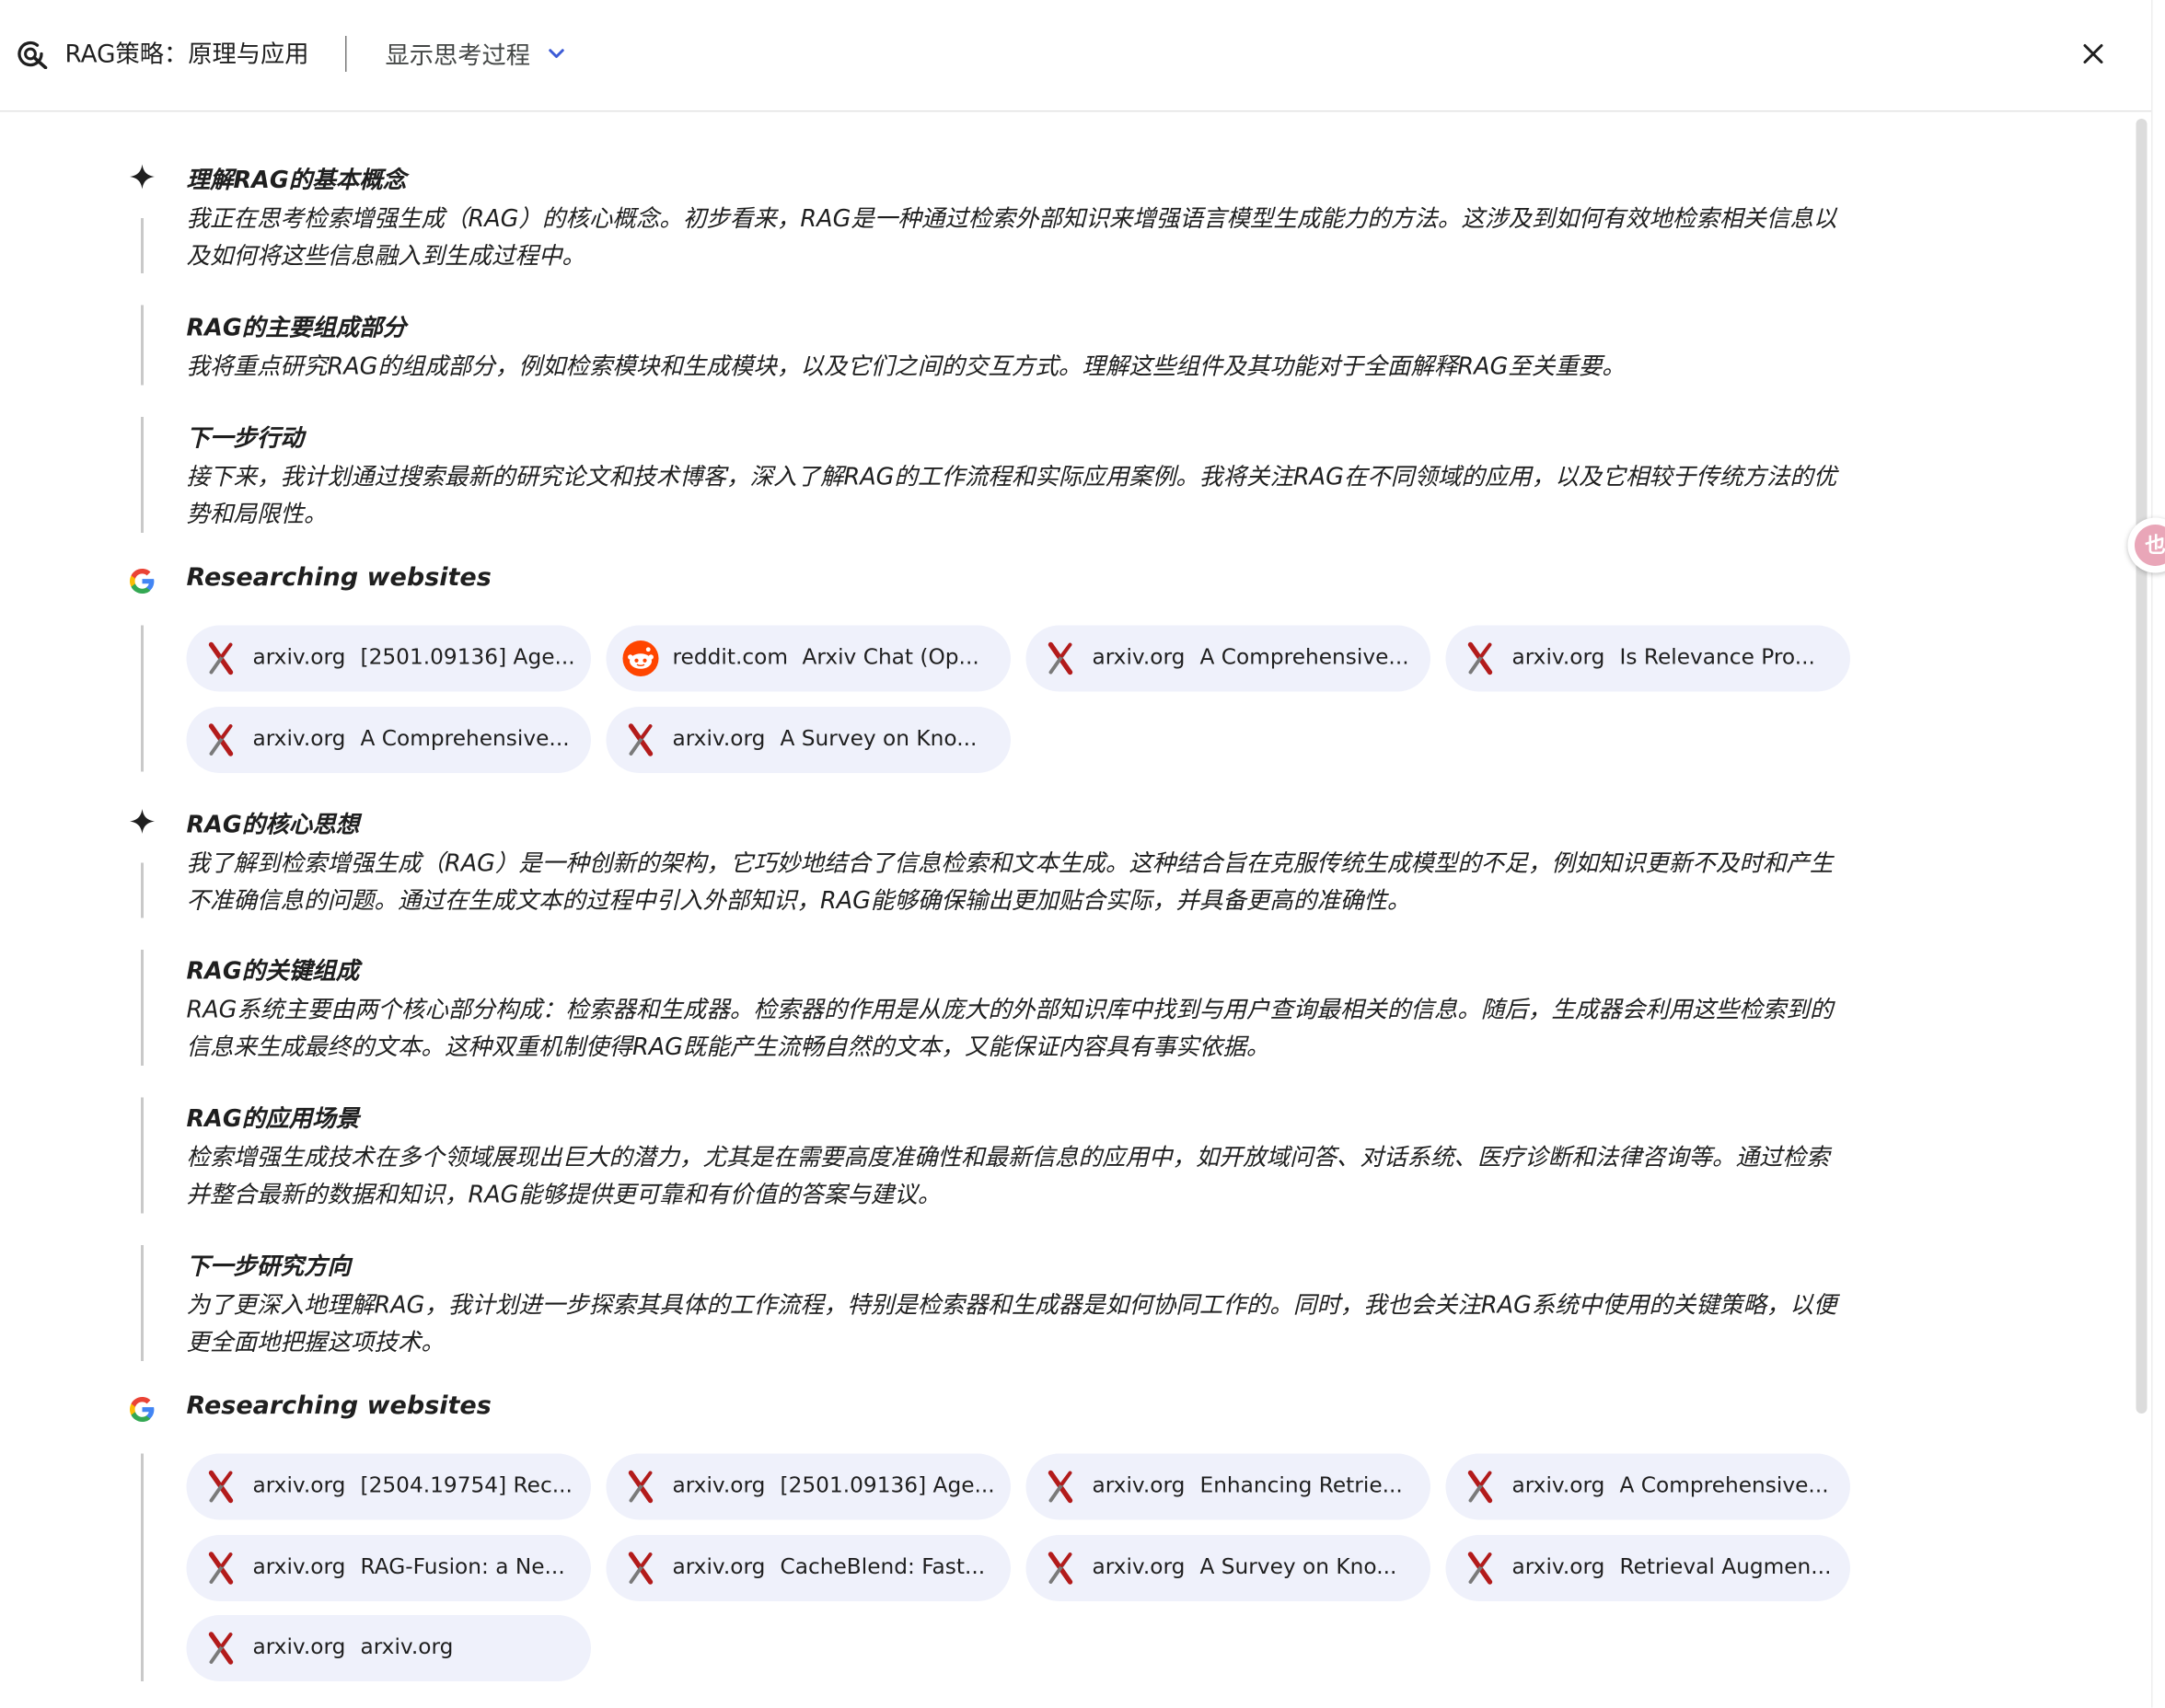  What do you see at coordinates (273, 972) in the screenshot?
I see `thought-title: RAG的关键组成` at bounding box center [273, 972].